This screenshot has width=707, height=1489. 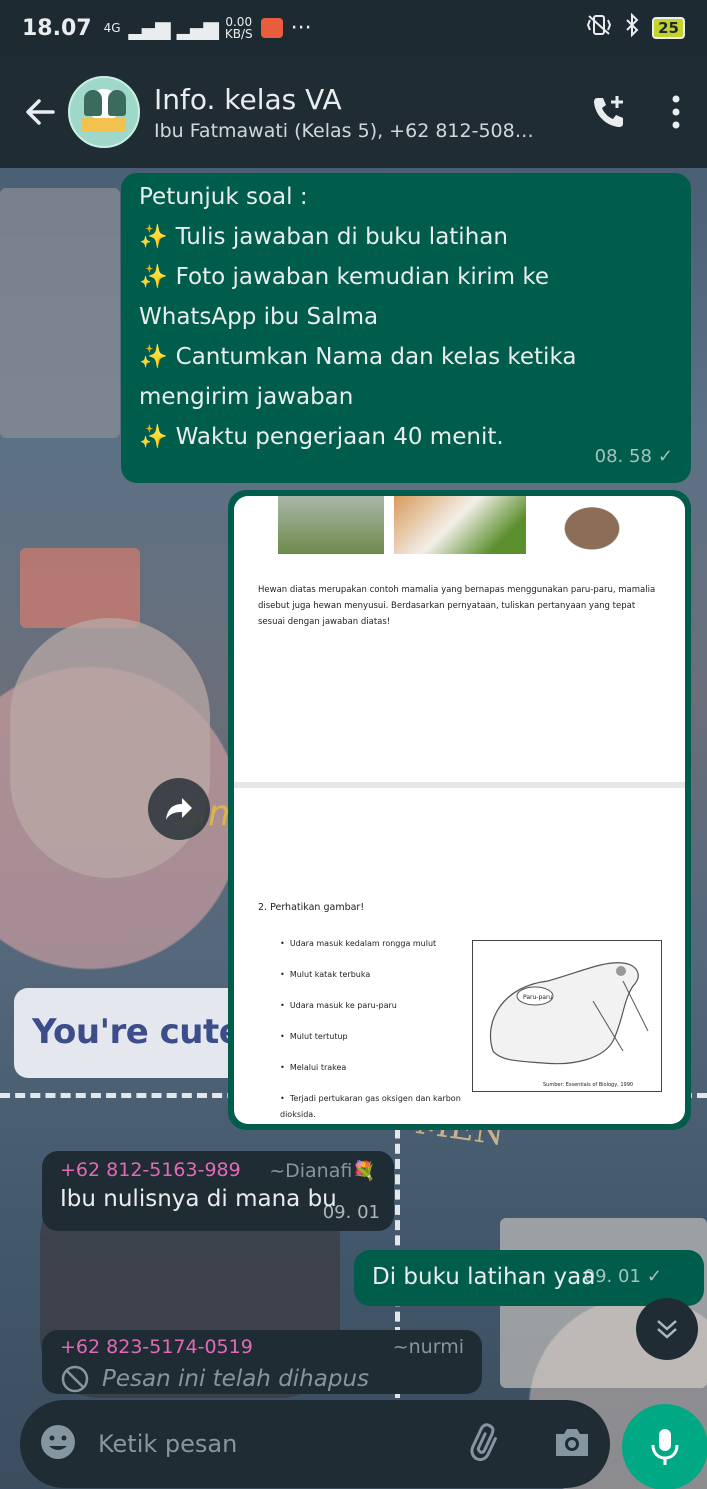 What do you see at coordinates (112, 28) in the screenshot?
I see `network-type: 4G` at bounding box center [112, 28].